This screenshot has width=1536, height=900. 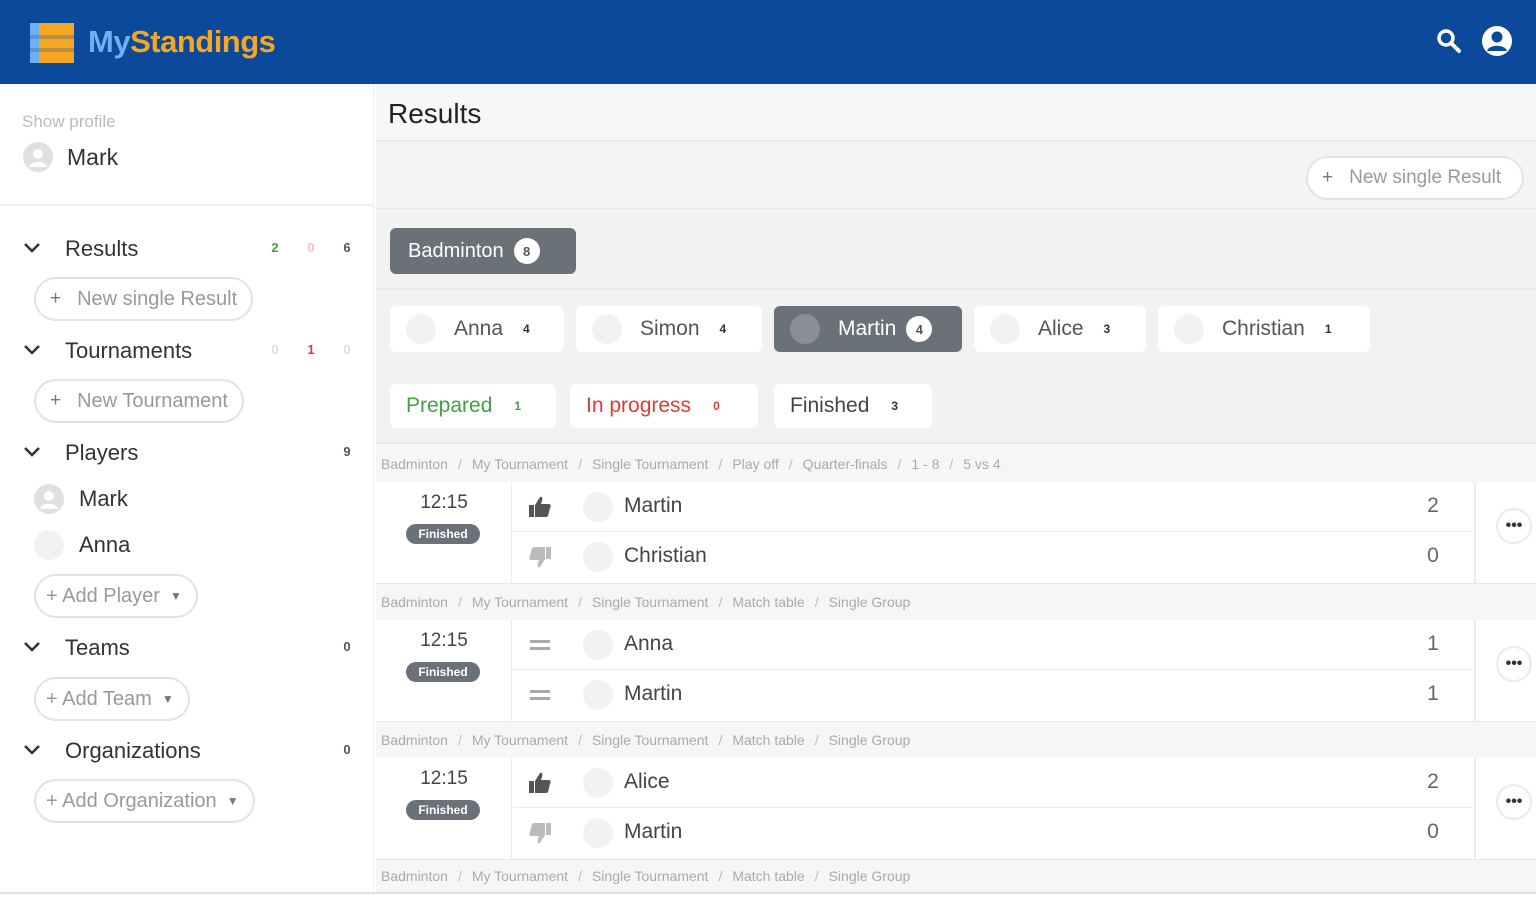 I want to click on match-row: 12:15 Finished Martin 2 Christian 0 •••, so click(x=956, y=533).